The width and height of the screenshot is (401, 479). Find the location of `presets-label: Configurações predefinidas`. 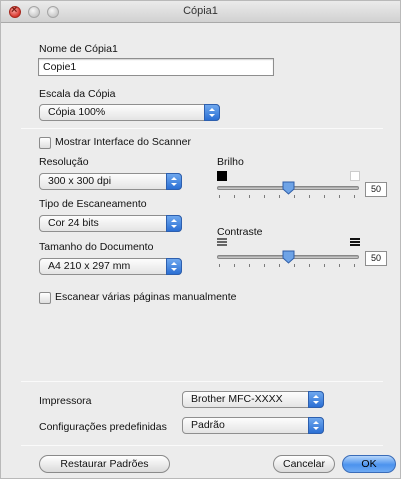

presets-label: Configurações predefinidas is located at coordinates (103, 427).